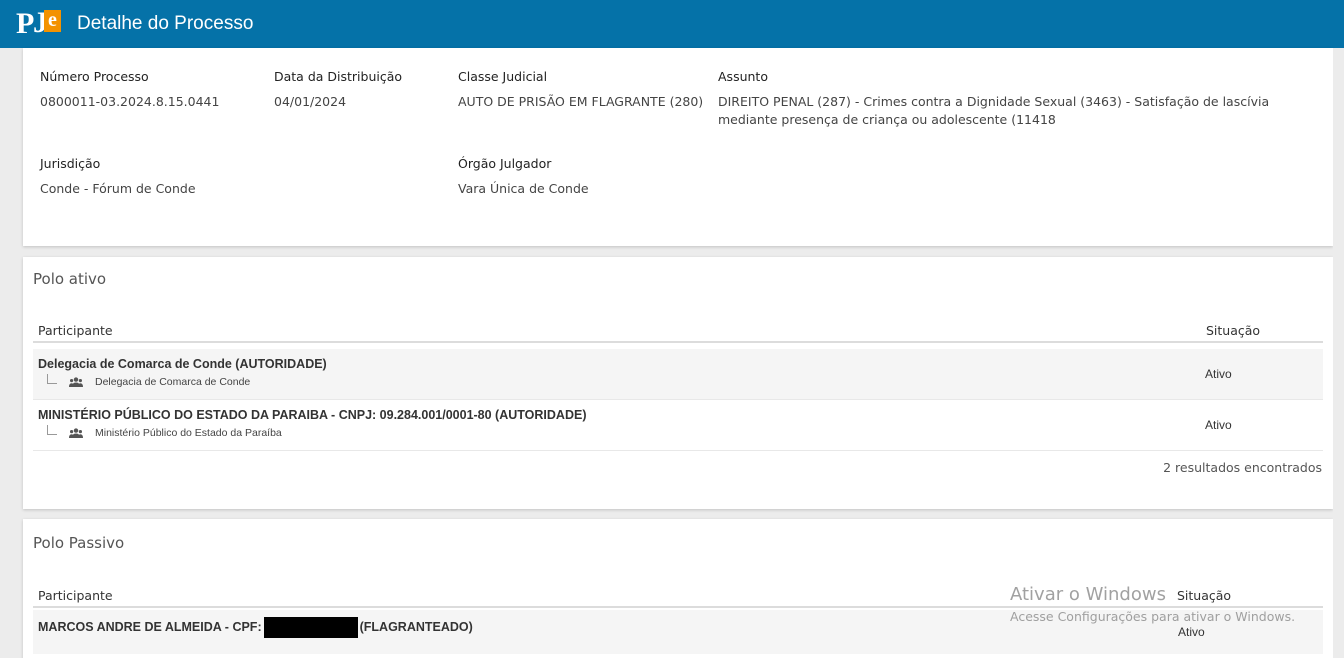  What do you see at coordinates (31, 24) in the screenshot?
I see `pje-logo: P J e` at bounding box center [31, 24].